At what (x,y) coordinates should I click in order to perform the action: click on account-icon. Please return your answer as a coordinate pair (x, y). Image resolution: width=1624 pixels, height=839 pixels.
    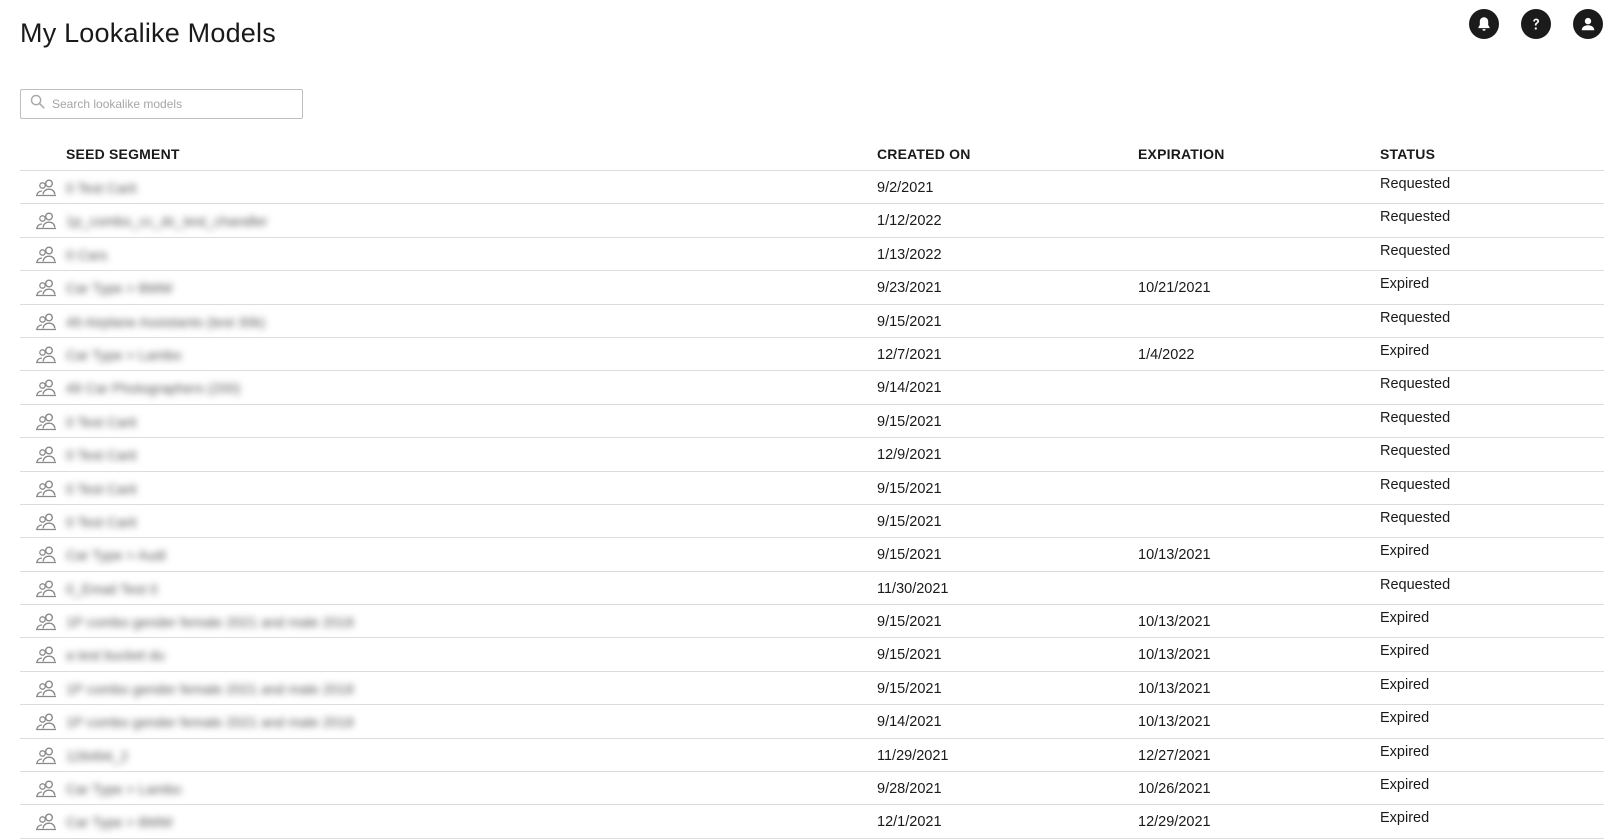
    Looking at the image, I should click on (1588, 24).